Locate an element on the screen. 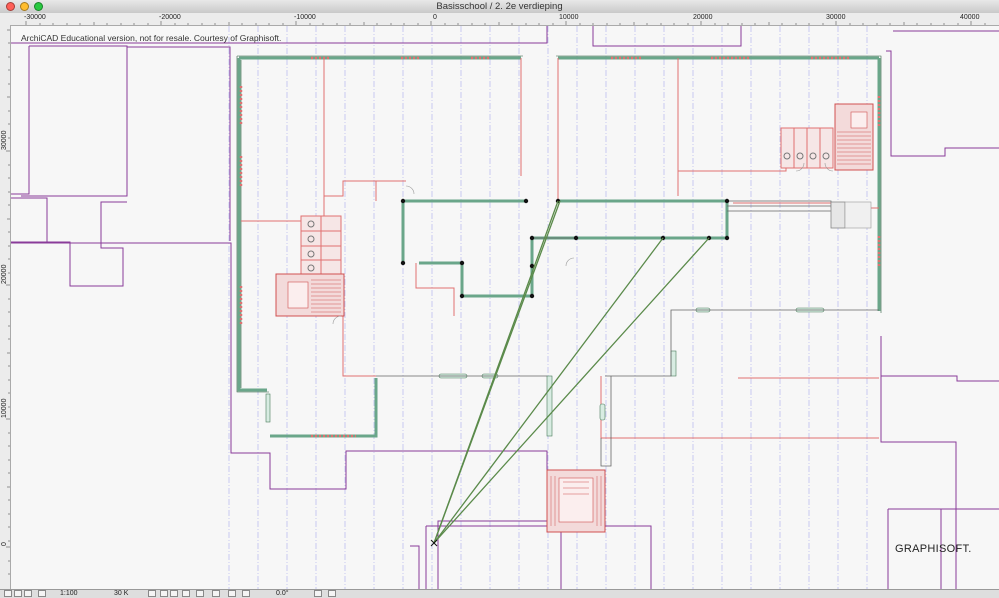  fit-window-icon is located at coordinates (186, 593).